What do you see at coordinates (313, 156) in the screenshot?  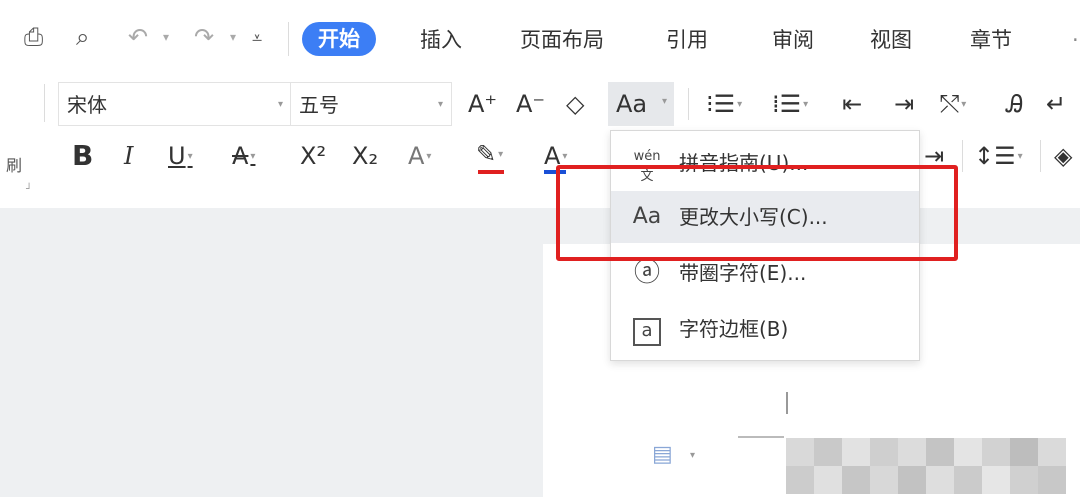 I see `superscript-button: X²` at bounding box center [313, 156].